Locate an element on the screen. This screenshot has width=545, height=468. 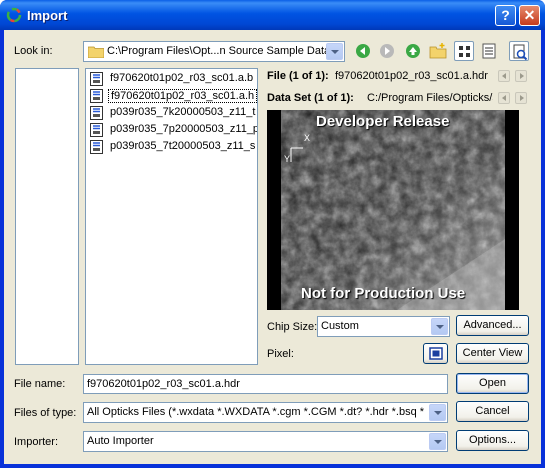
files-of-type-label: Files of type: is located at coordinates (45, 413).